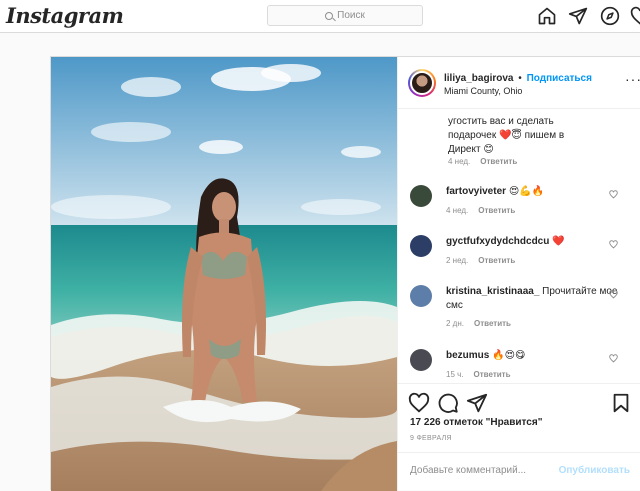 The width and height of the screenshot is (640, 491). I want to click on comment-meta: 4 нед. Ответить, so click(480, 210).